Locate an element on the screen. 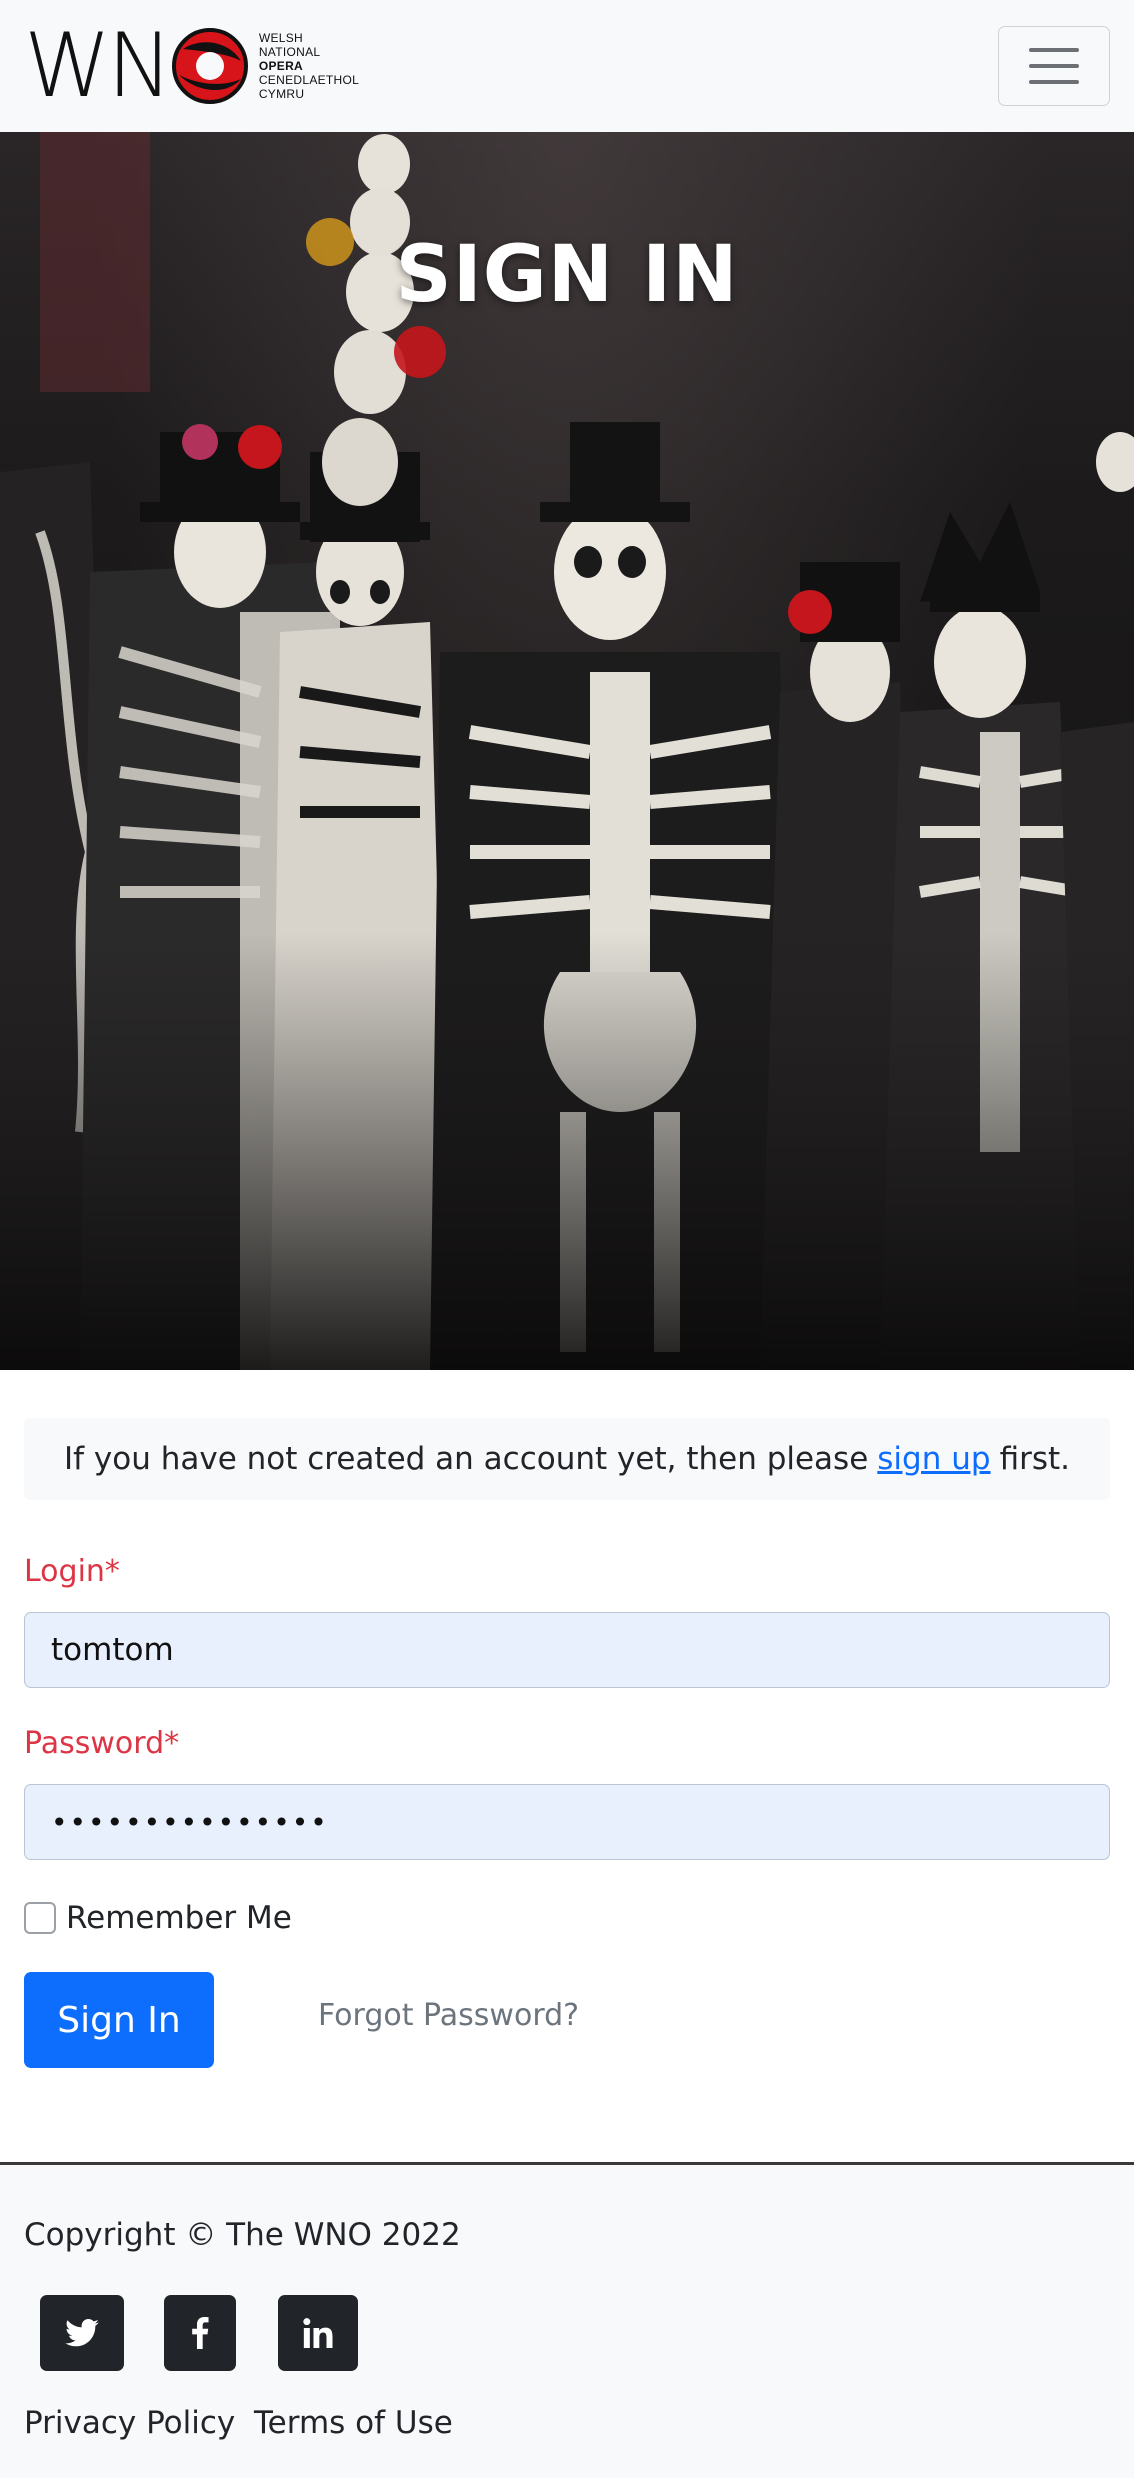  notice-suffix: first. is located at coordinates (1034, 1459).